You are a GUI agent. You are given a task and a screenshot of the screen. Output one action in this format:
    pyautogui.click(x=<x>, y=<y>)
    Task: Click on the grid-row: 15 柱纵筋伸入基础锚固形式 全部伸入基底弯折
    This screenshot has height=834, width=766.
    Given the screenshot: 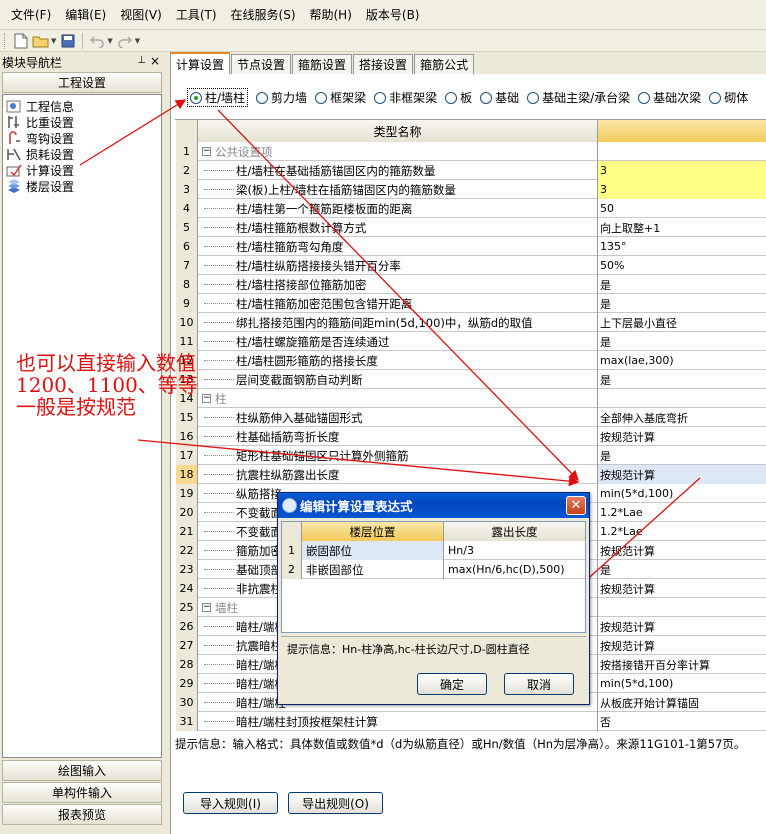 What is the action you would take?
    pyautogui.click(x=471, y=417)
    